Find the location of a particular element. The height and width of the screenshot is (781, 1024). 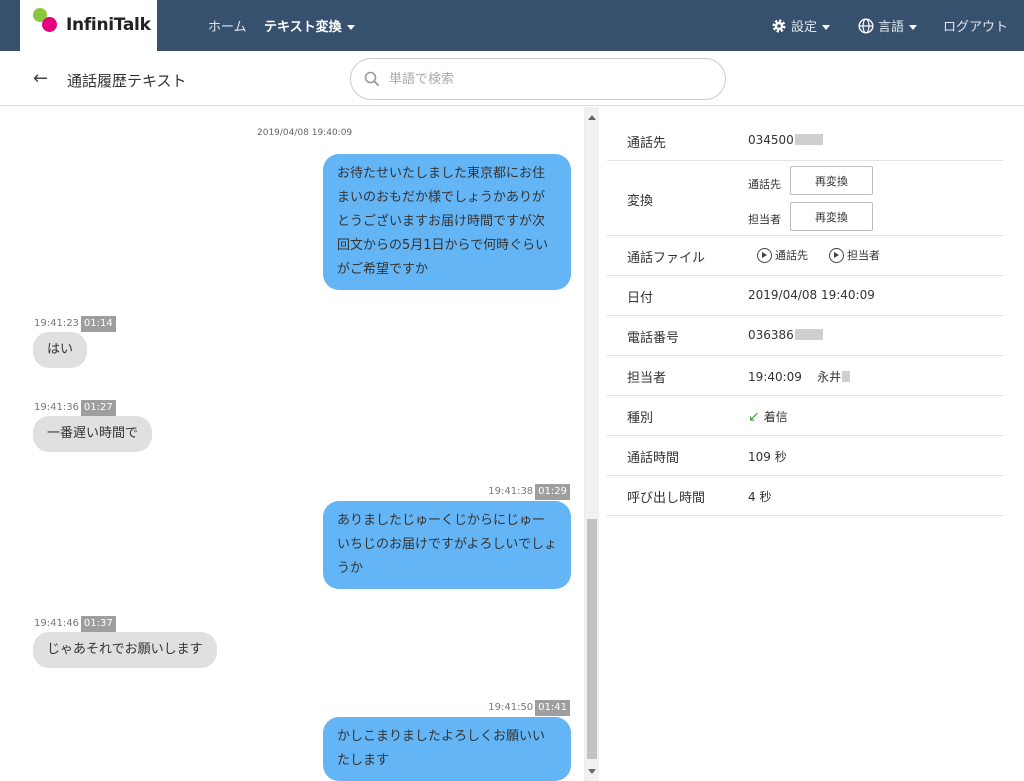

detail-row-date: 日付 2019/04/08 19:40:09 is located at coordinates (805, 296).